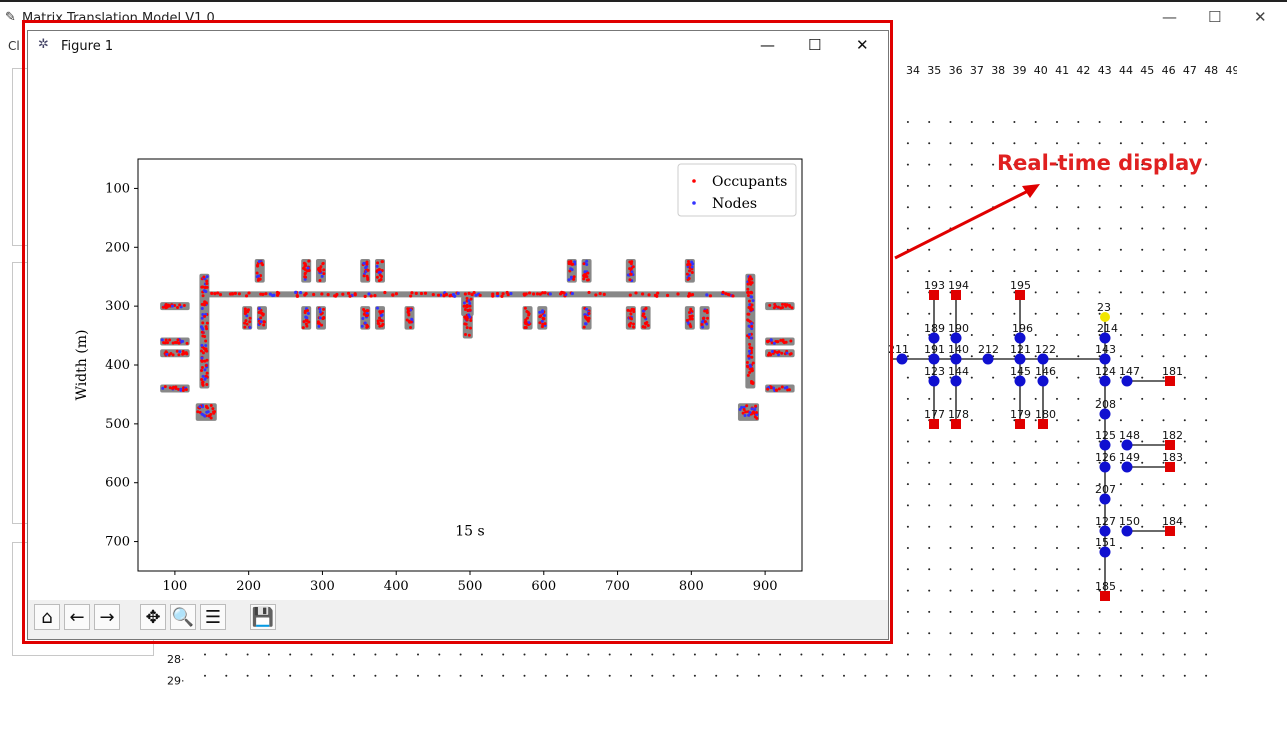 This screenshot has width=1287, height=755. Describe the element at coordinates (153, 617) in the screenshot. I see `pan-icon: ✥` at that location.